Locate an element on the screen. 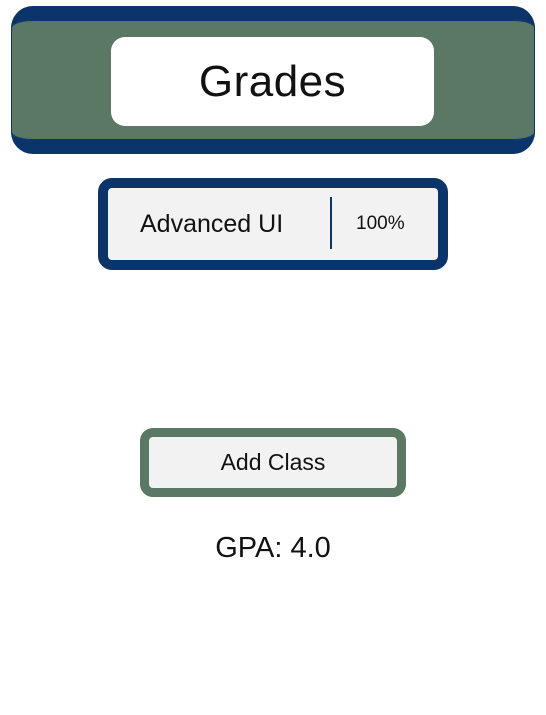 The height and width of the screenshot is (715, 546). class-divider is located at coordinates (331, 223).